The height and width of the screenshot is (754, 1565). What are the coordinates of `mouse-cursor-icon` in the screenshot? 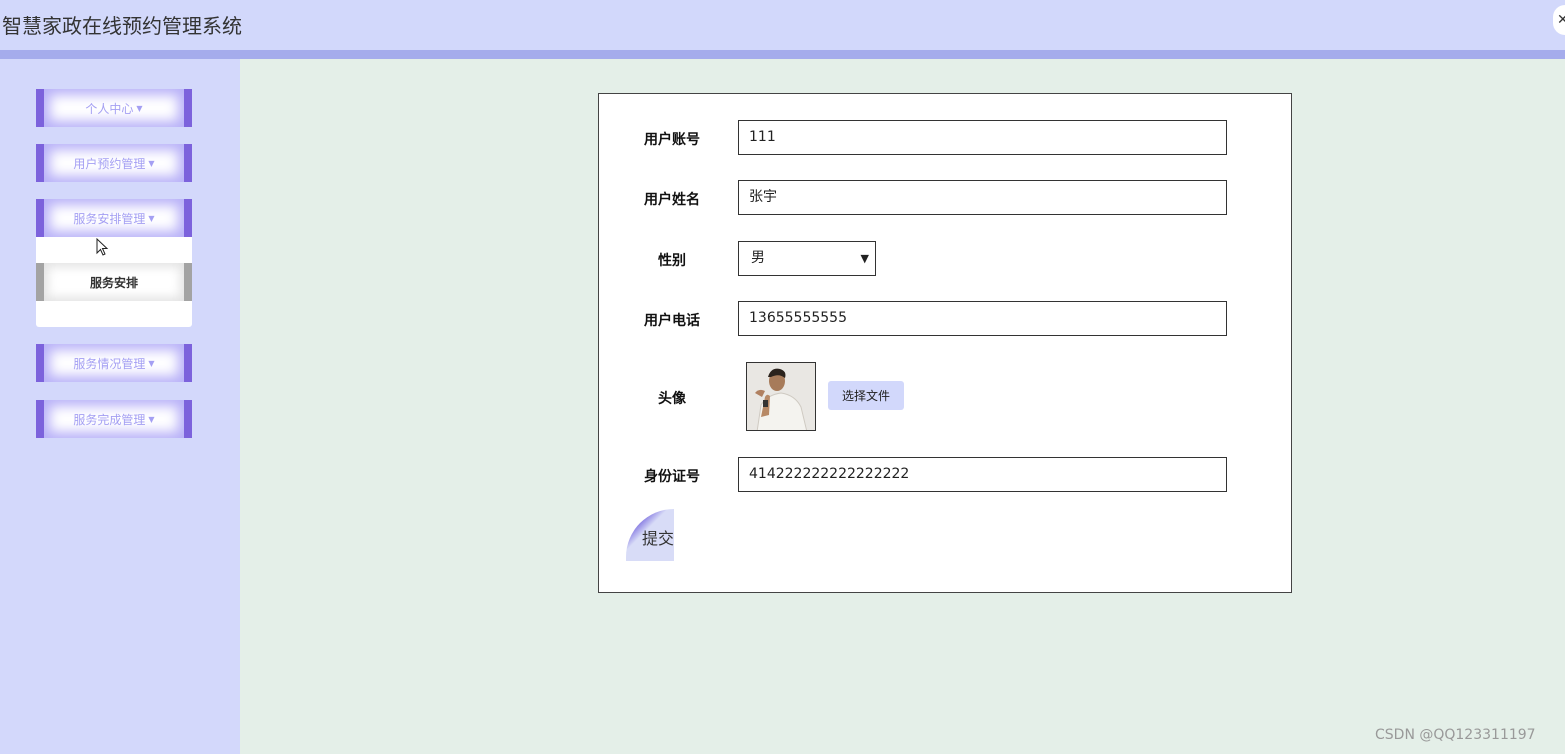 It's located at (102, 247).